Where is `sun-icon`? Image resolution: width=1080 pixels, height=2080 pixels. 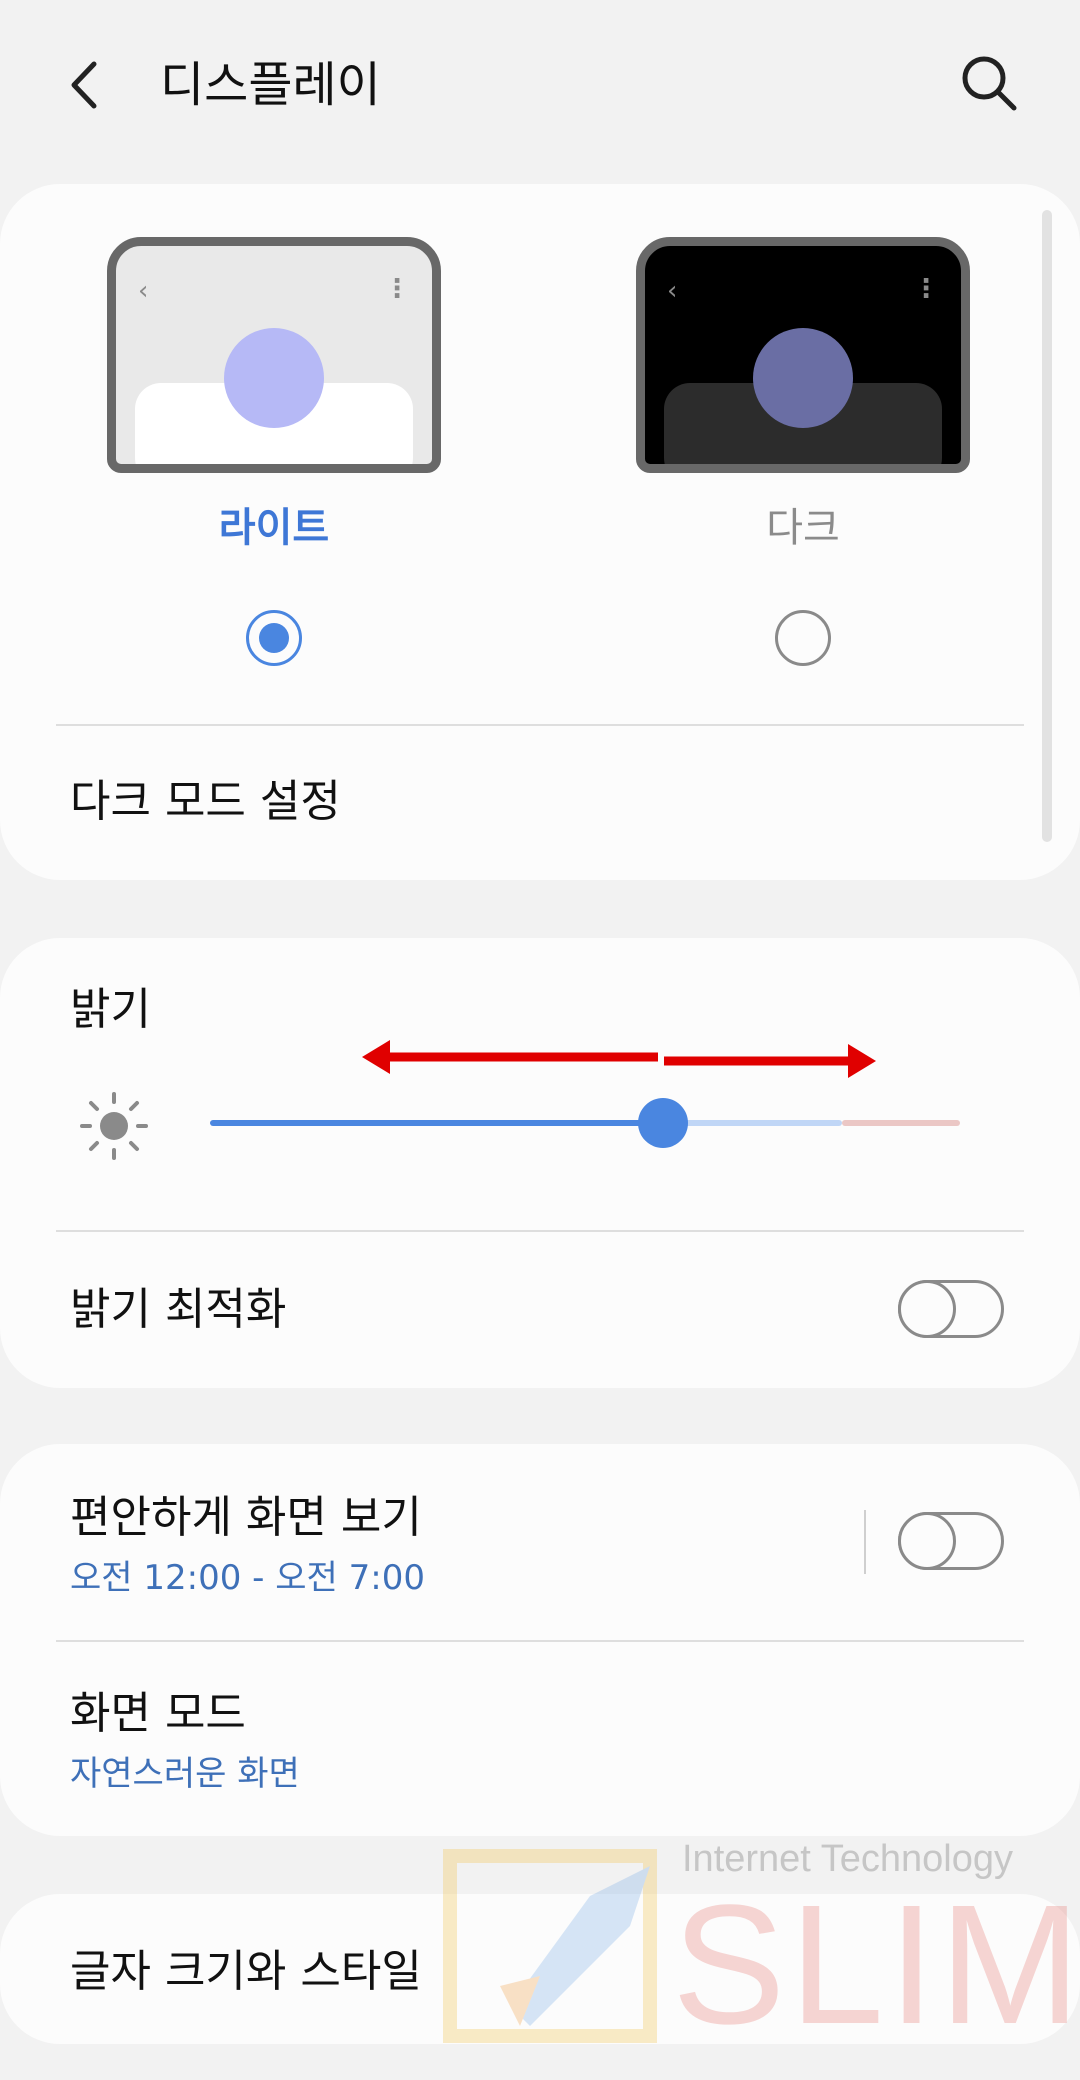 sun-icon is located at coordinates (114, 1126).